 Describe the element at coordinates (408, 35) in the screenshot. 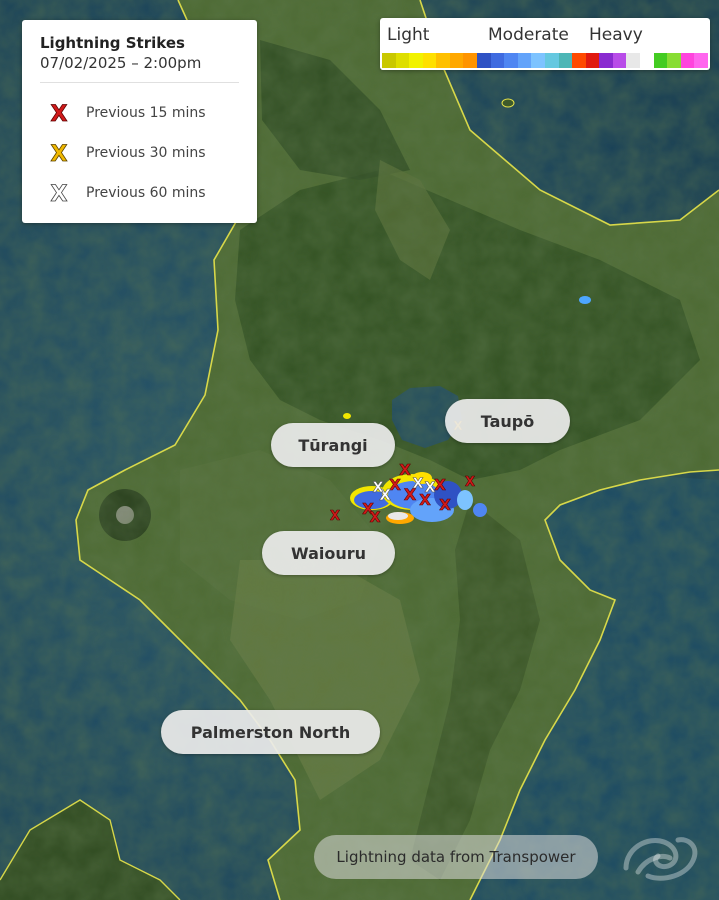

I see `scale-label-light: Light` at that location.